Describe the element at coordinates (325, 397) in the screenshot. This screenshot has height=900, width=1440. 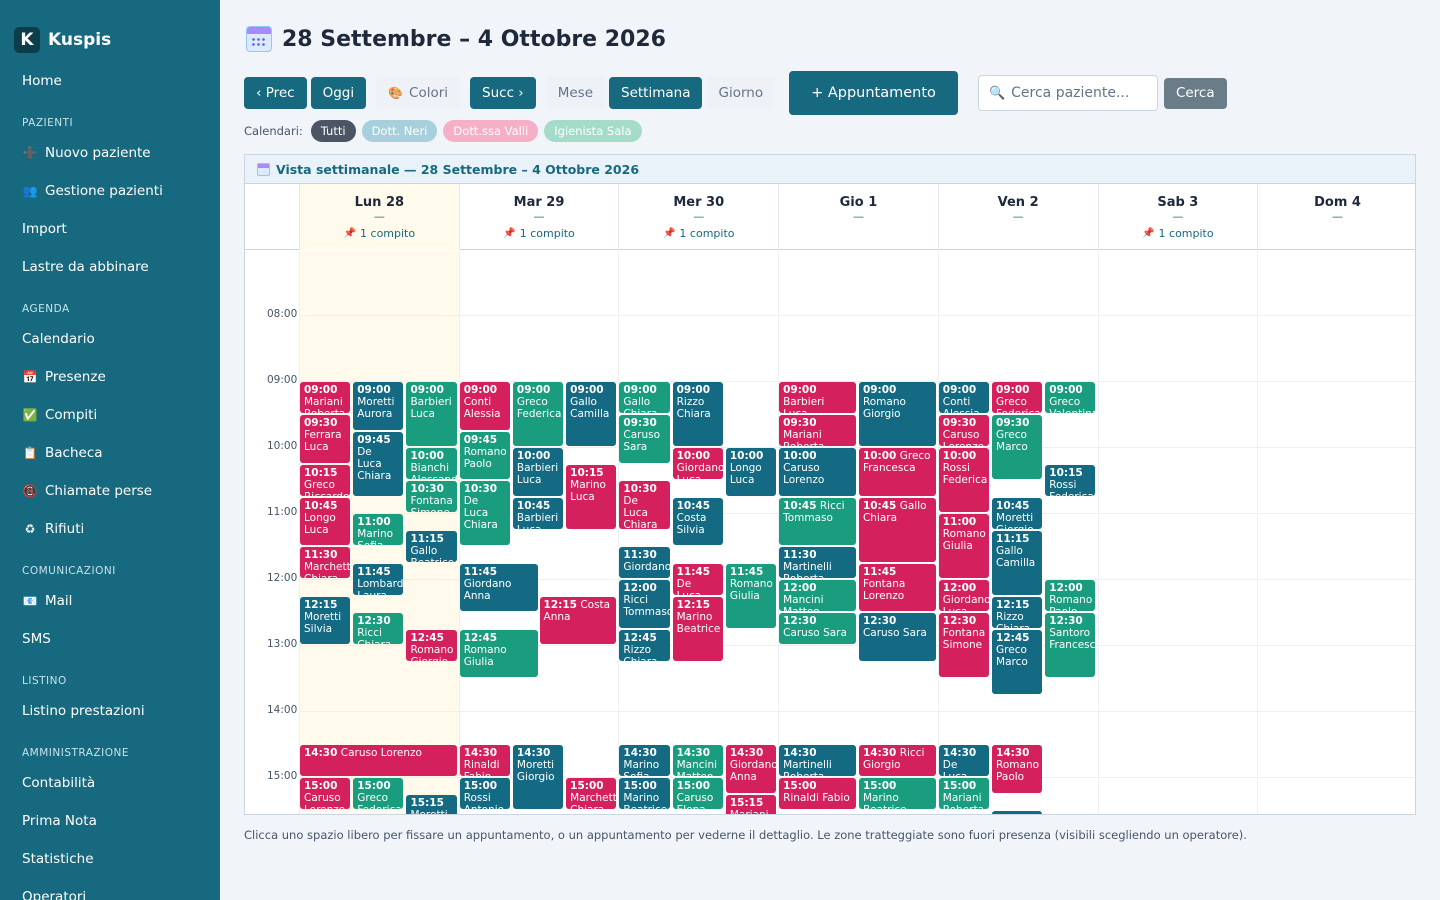
I see `appointment: 09:00Mariani Roberta` at that location.